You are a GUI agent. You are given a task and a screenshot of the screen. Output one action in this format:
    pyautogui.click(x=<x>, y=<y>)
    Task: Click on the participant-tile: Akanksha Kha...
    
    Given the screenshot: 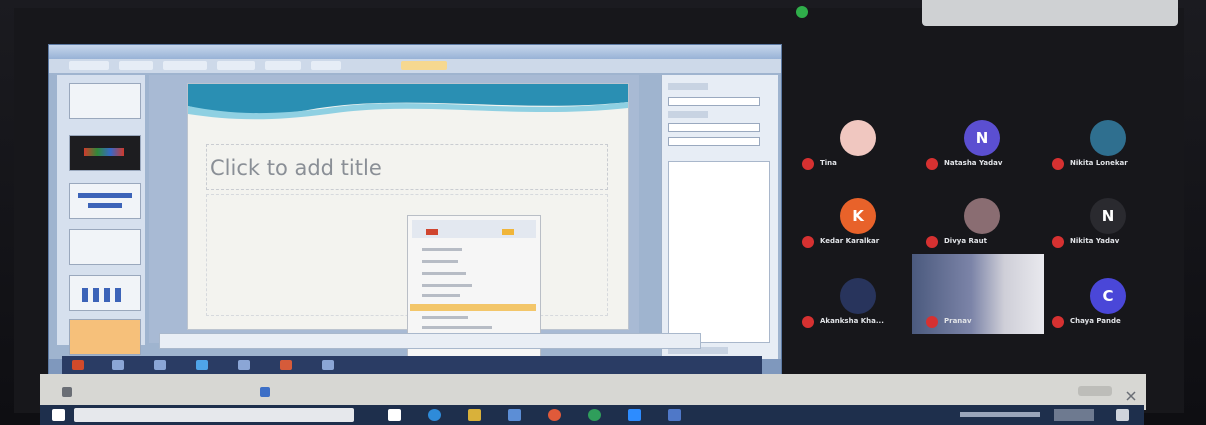 What is the action you would take?
    pyautogui.click(x=859, y=302)
    